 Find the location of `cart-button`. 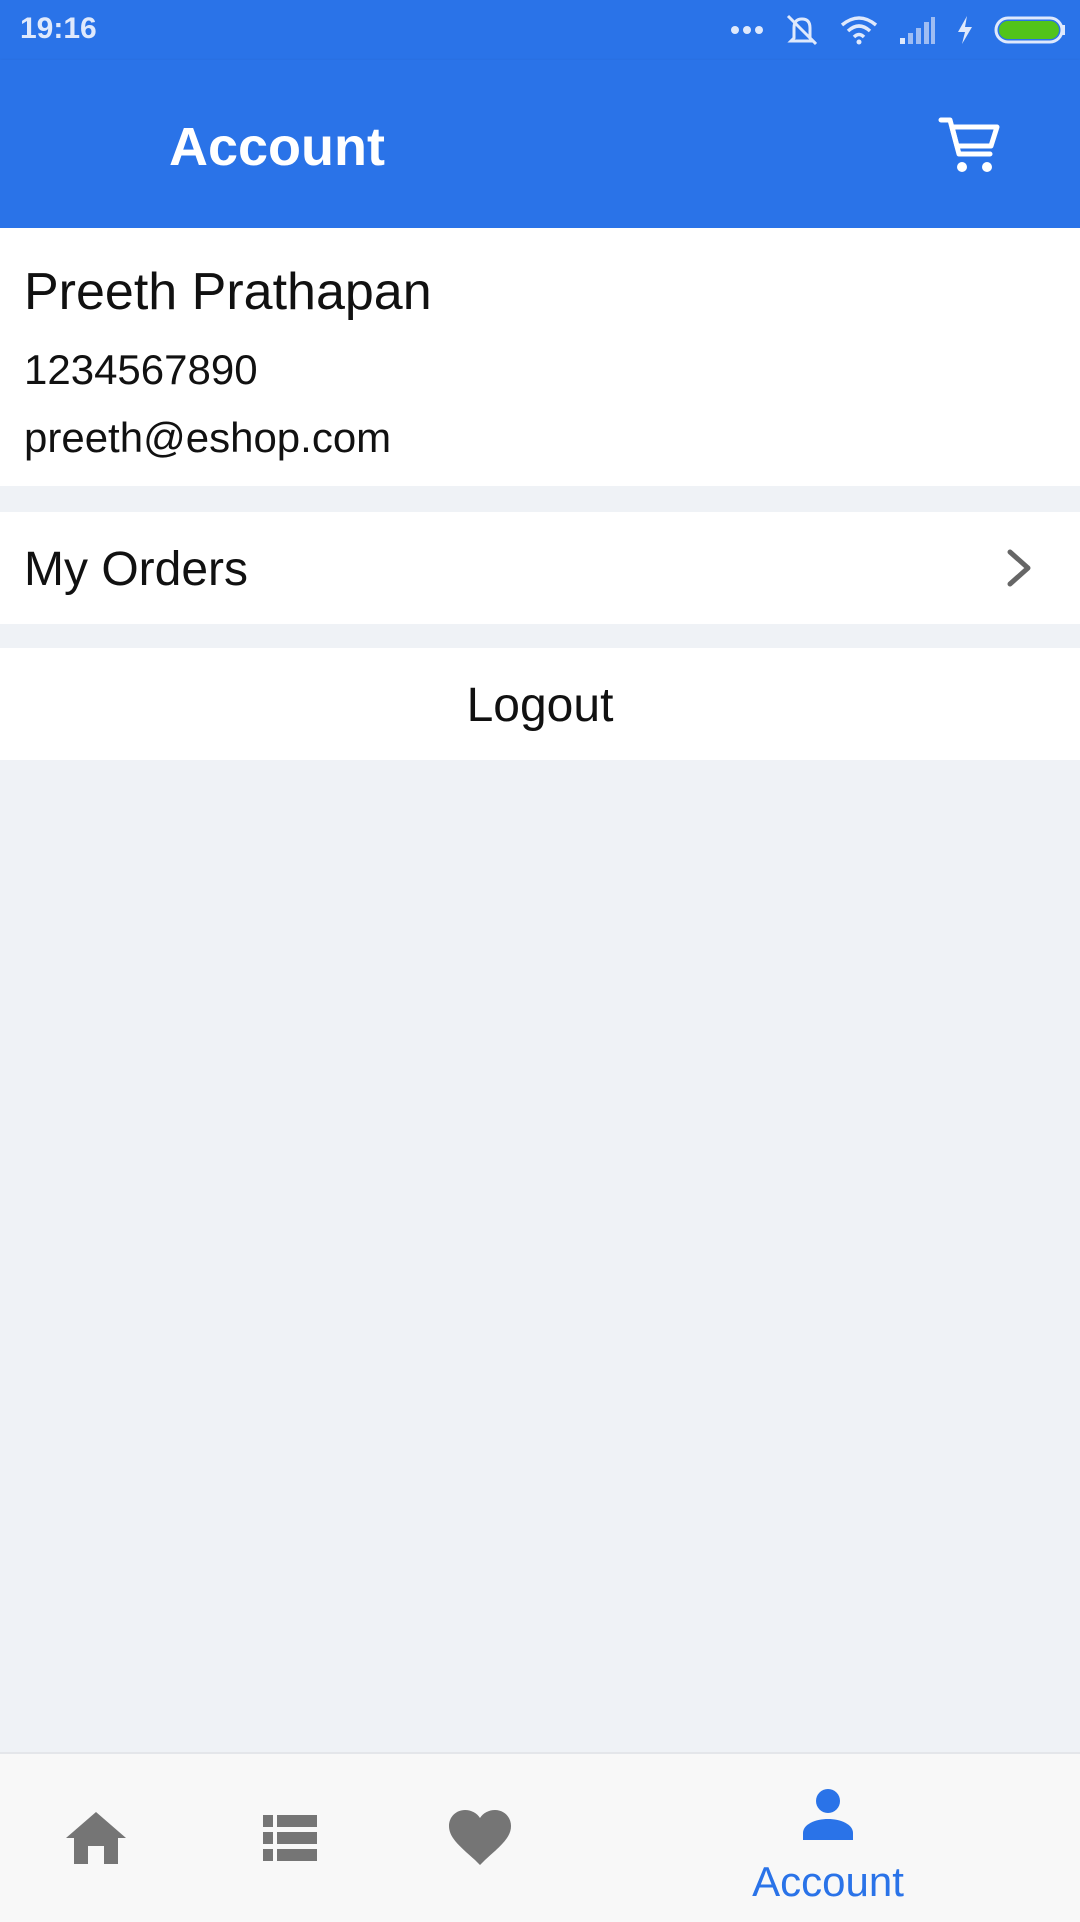

cart-button is located at coordinates (970, 146).